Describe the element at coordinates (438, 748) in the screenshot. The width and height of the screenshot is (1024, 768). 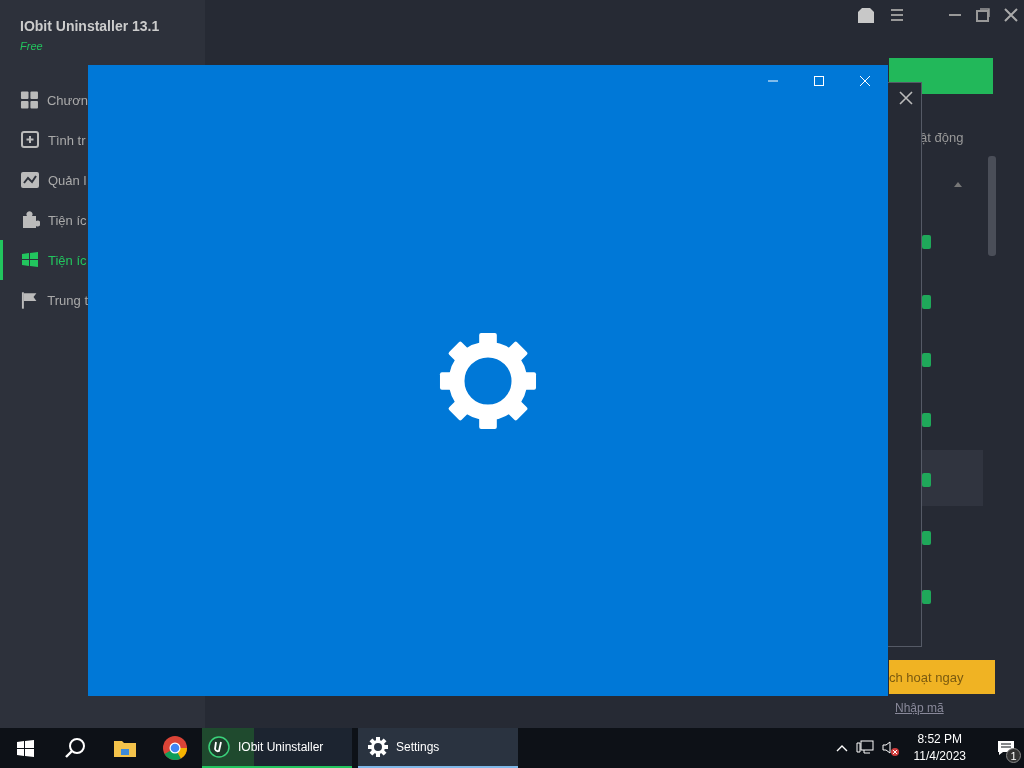
I see `taskbar-app: Settings` at that location.